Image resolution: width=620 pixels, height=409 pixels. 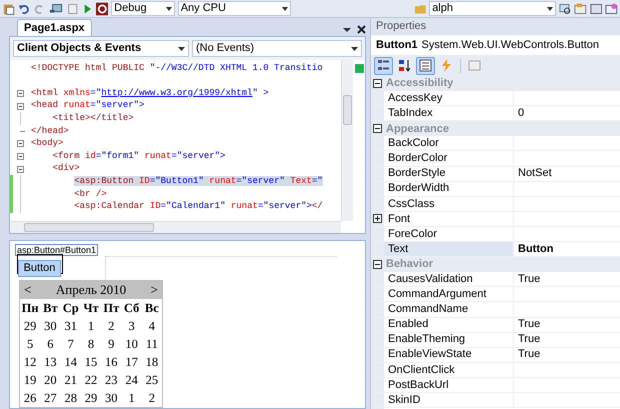 I want to click on calendar-day: 26, so click(x=30, y=398).